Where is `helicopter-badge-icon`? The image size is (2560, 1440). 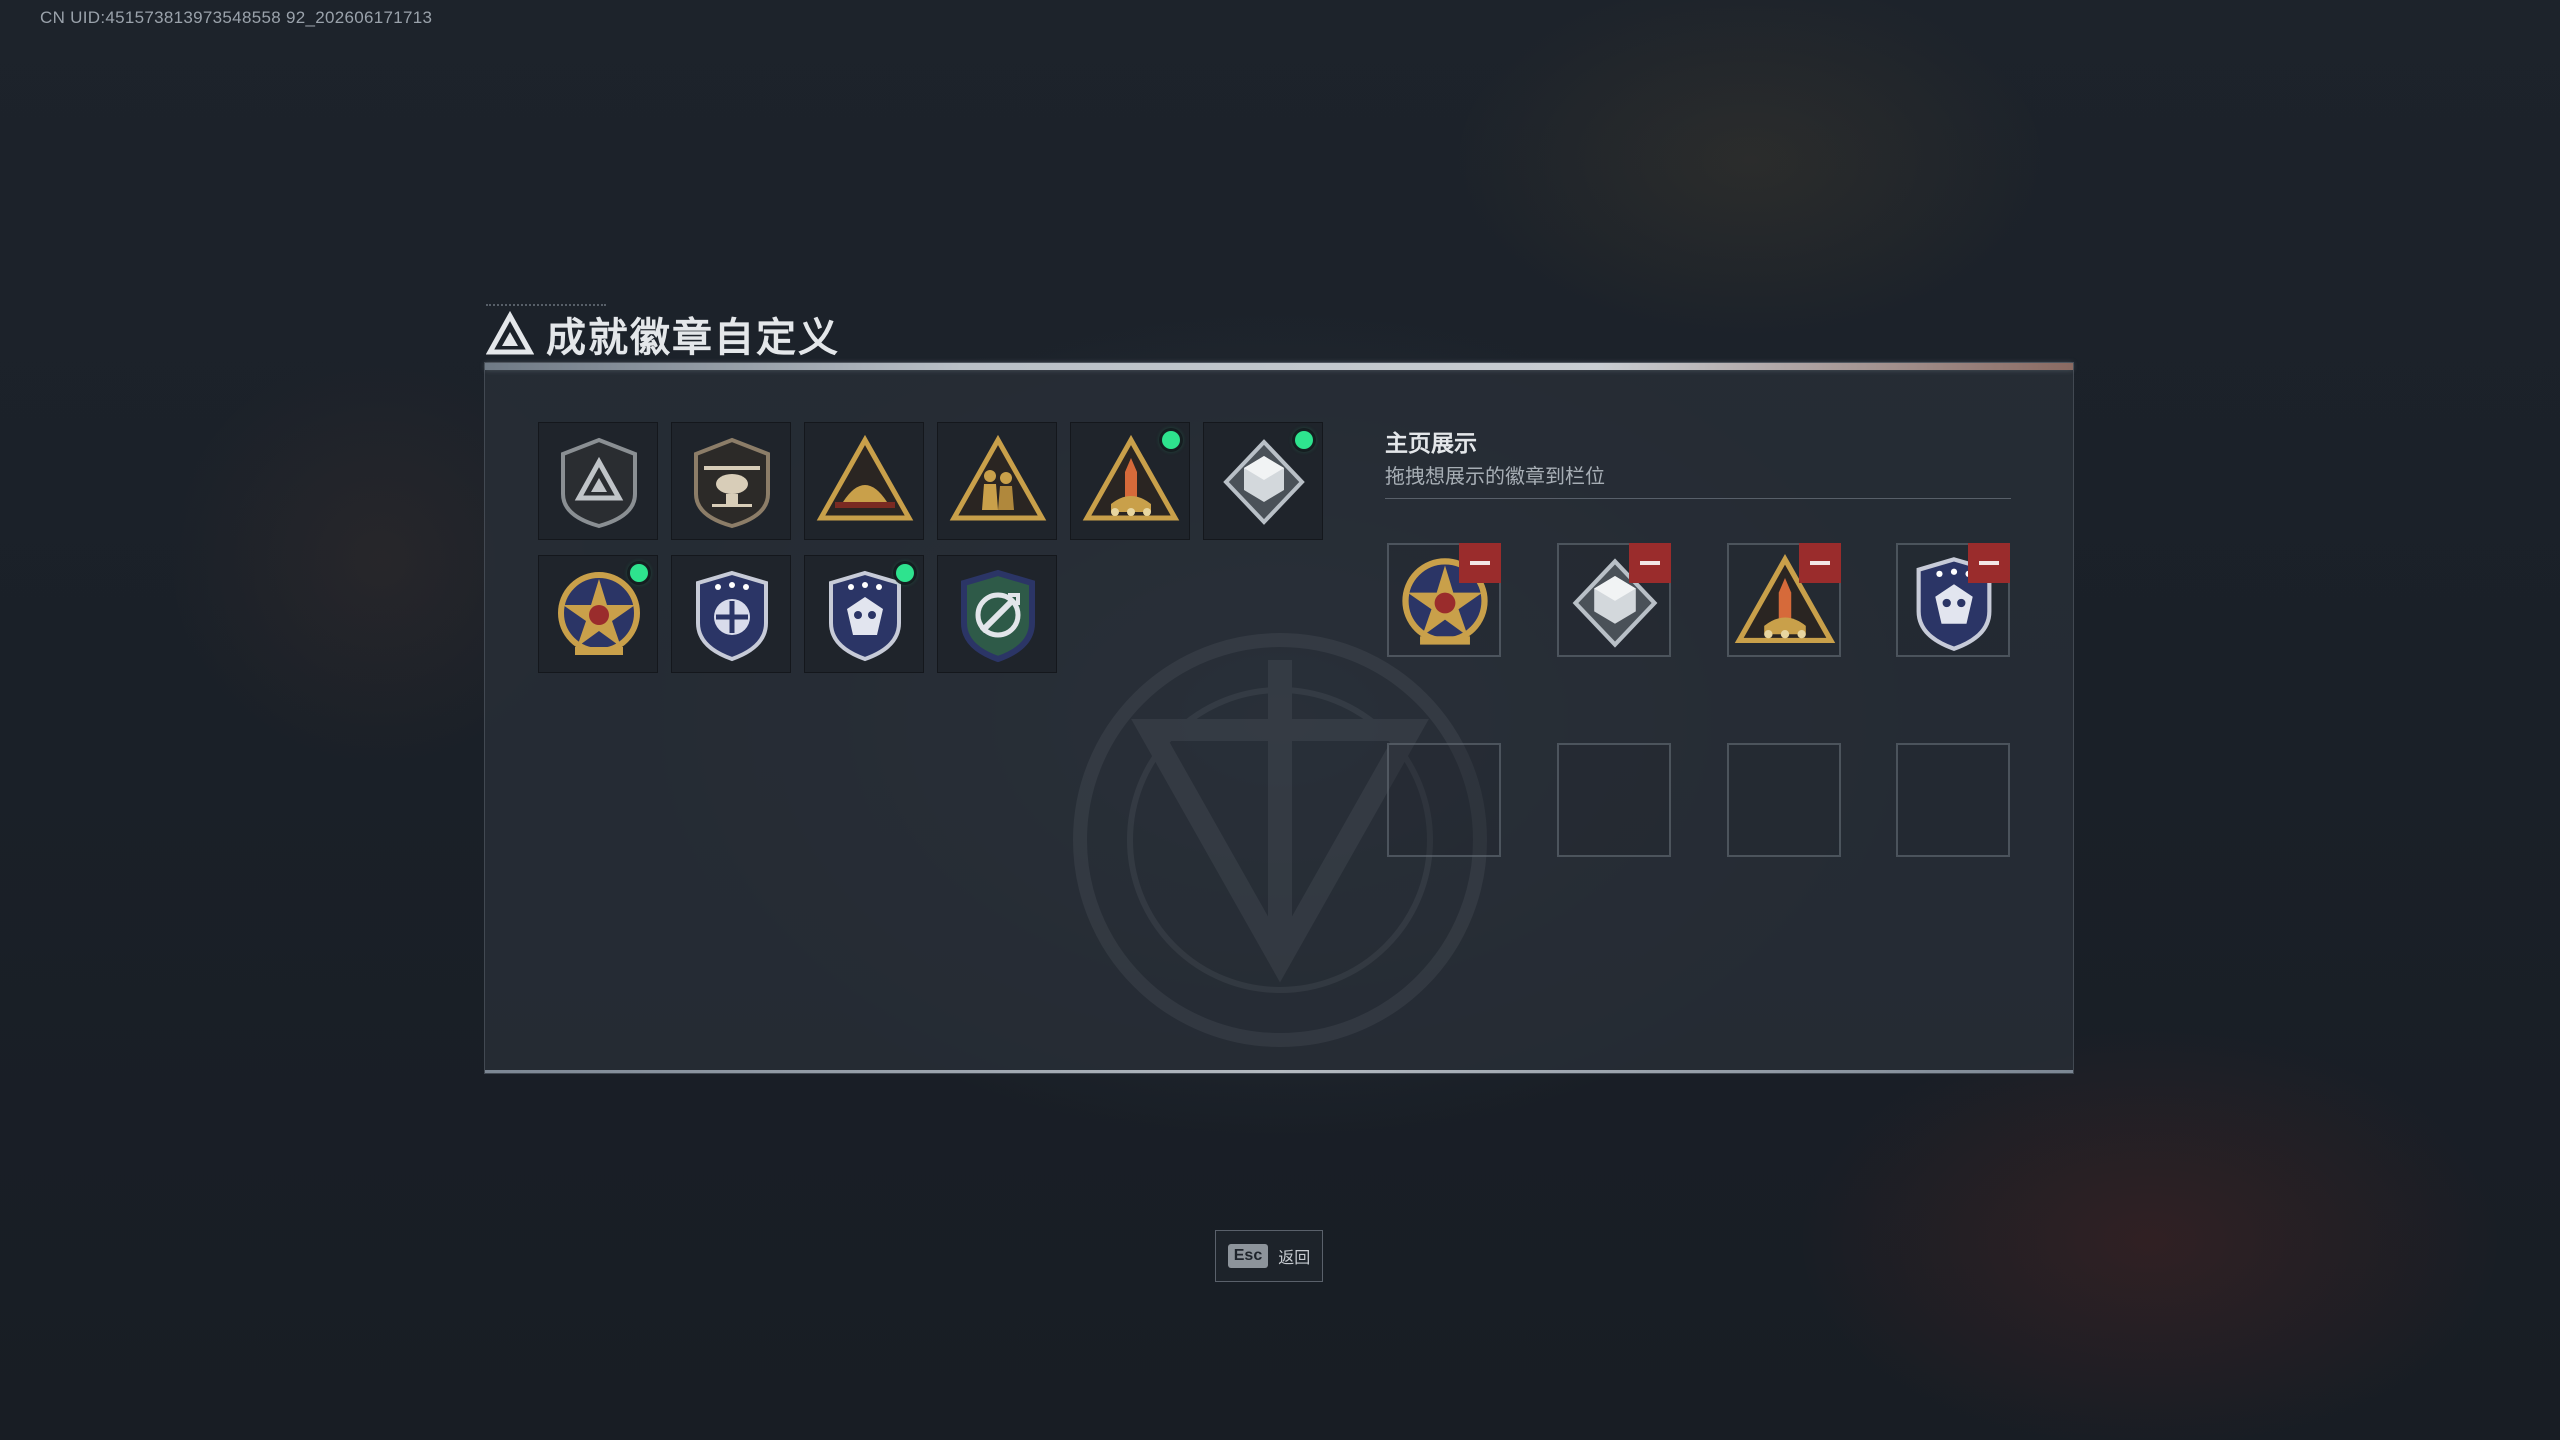 helicopter-badge-icon is located at coordinates (732, 483).